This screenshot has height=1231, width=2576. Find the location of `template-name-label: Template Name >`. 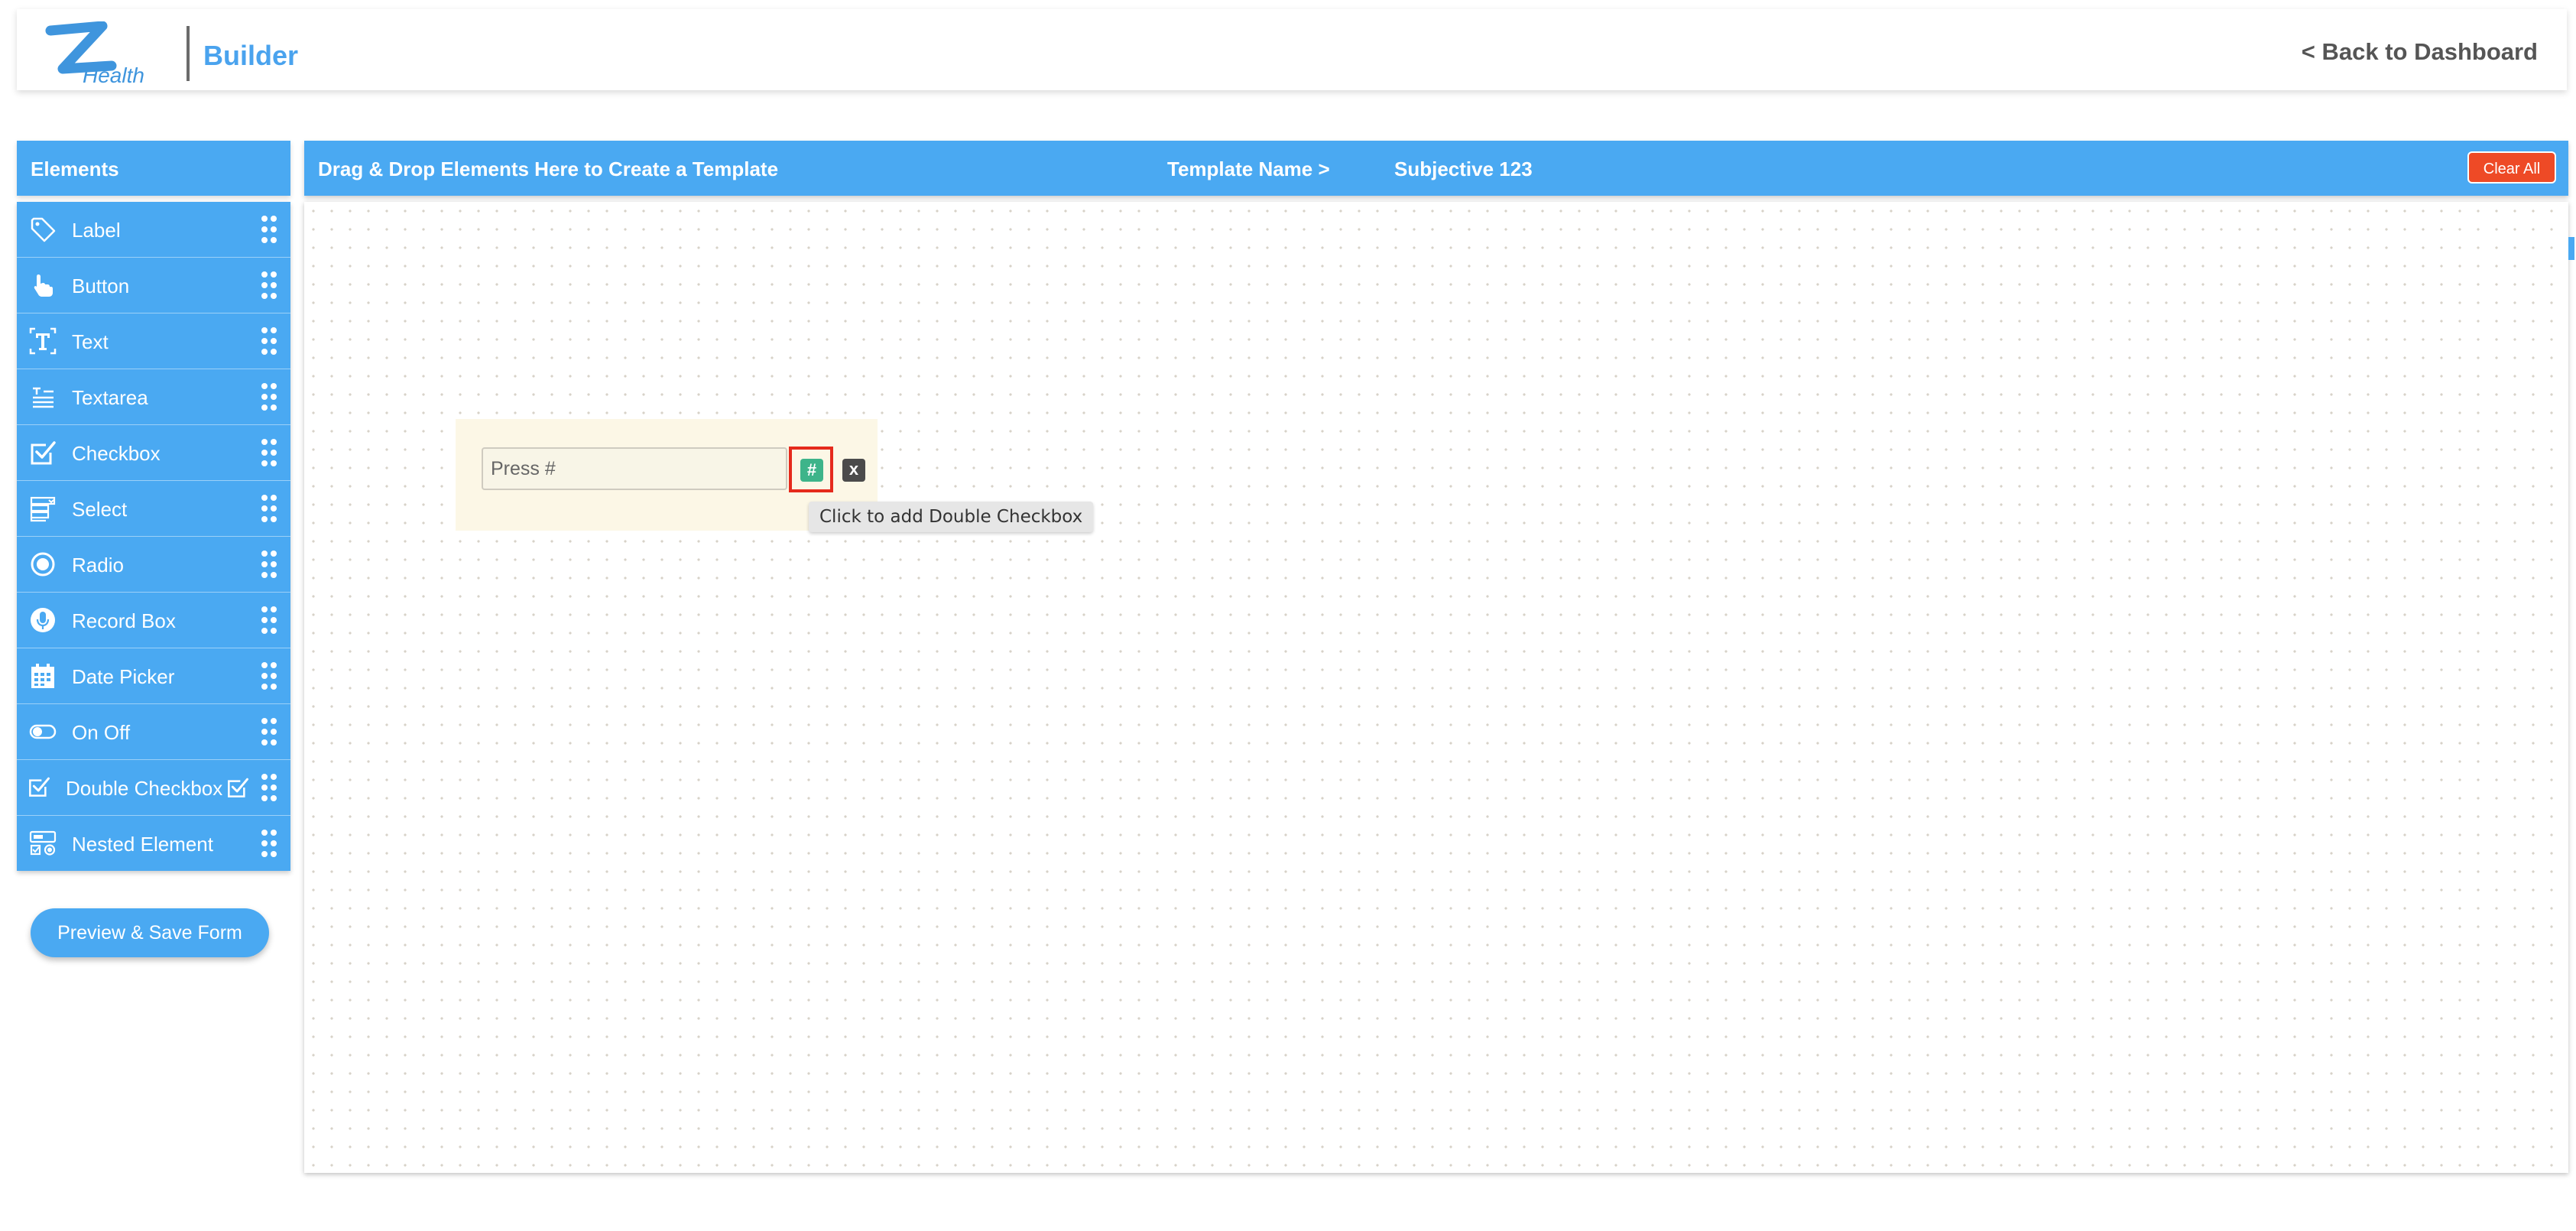

template-name-label: Template Name > is located at coordinates (1248, 169).